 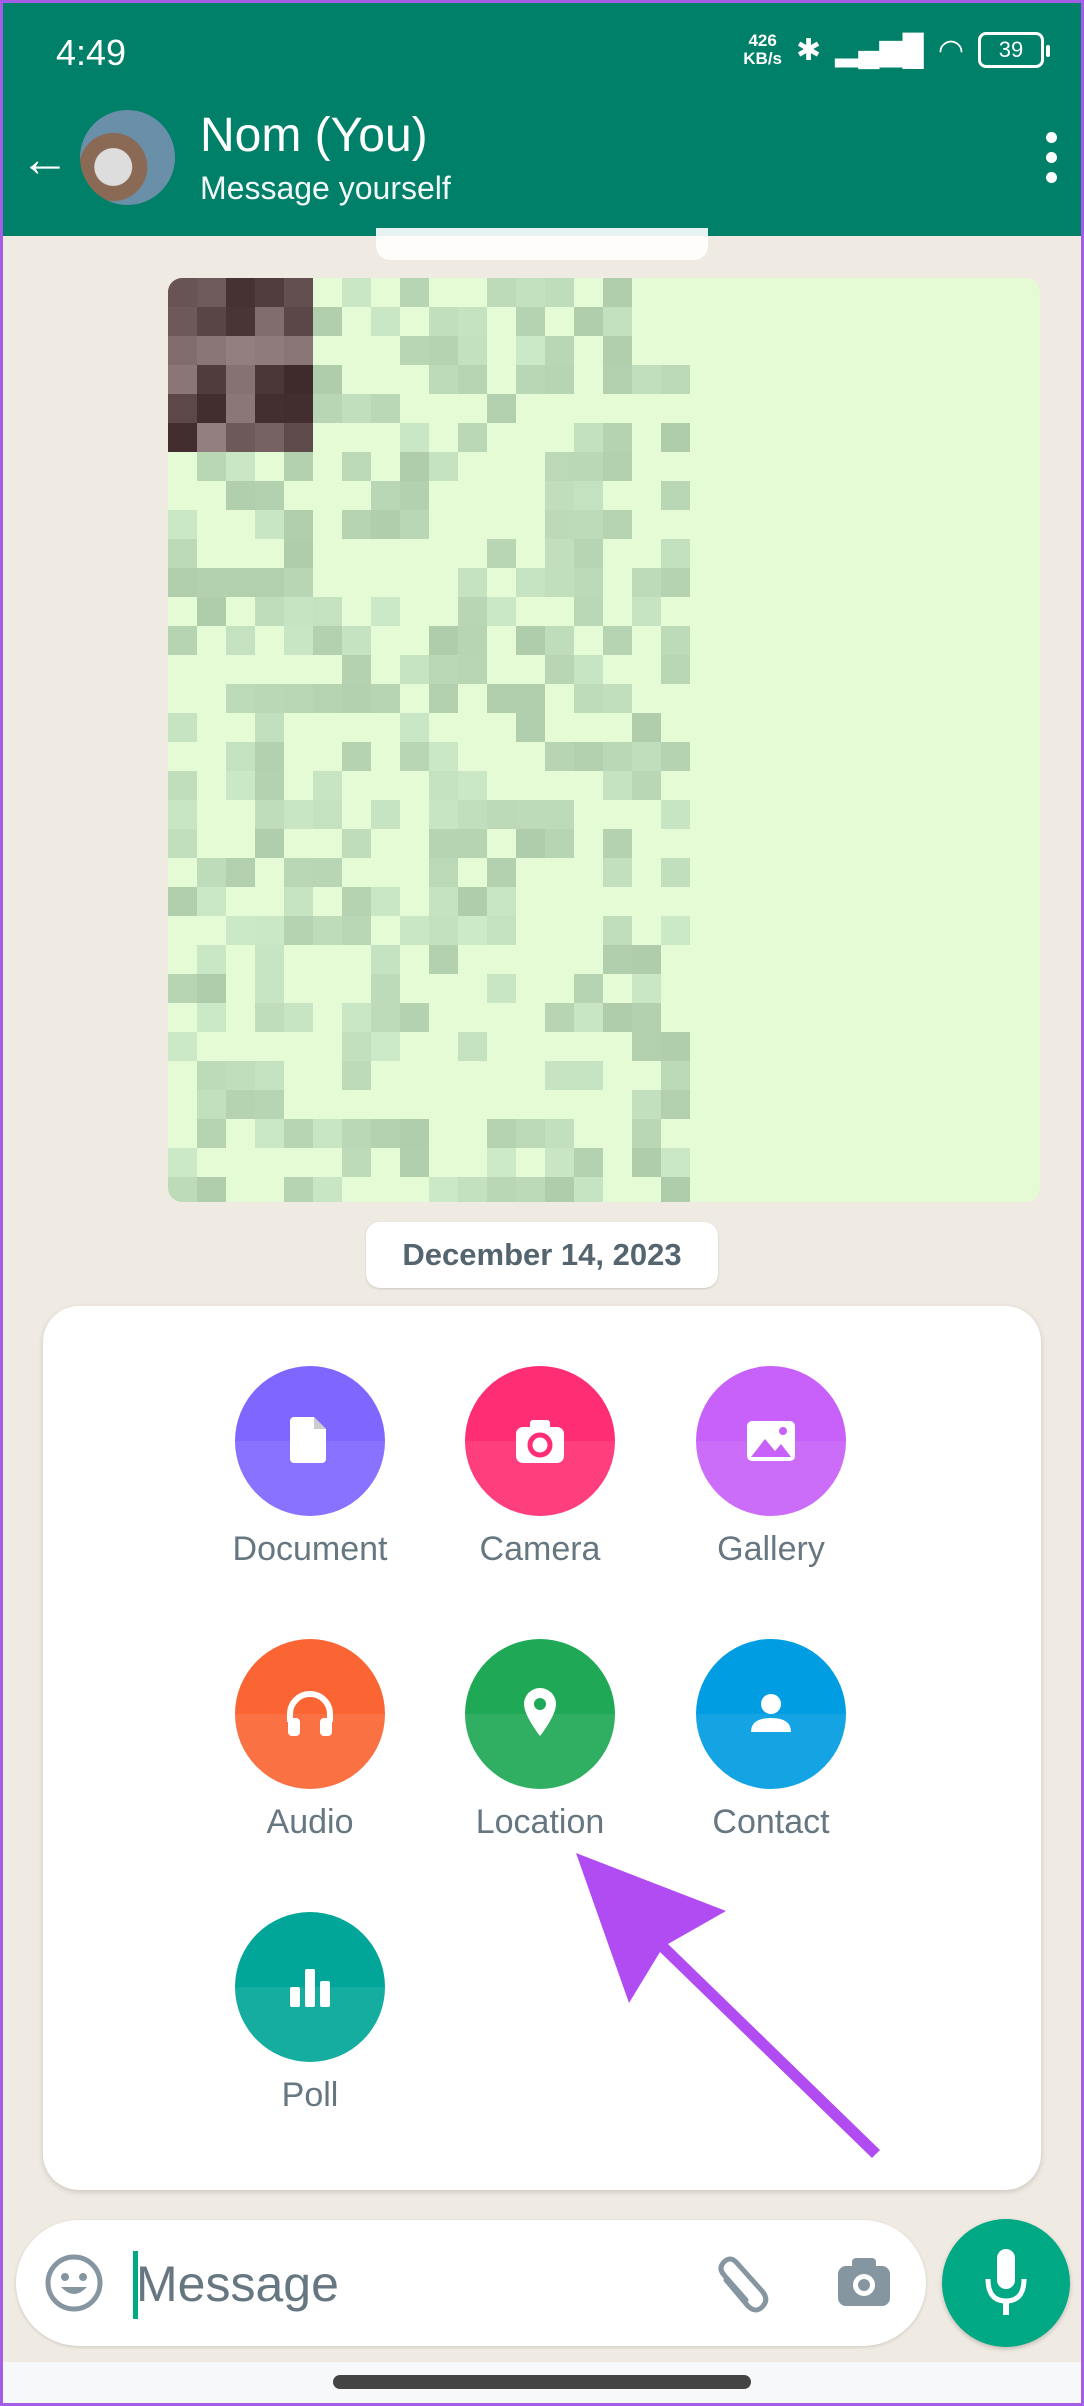 What do you see at coordinates (771, 1714) in the screenshot?
I see `contact-icon-circle` at bounding box center [771, 1714].